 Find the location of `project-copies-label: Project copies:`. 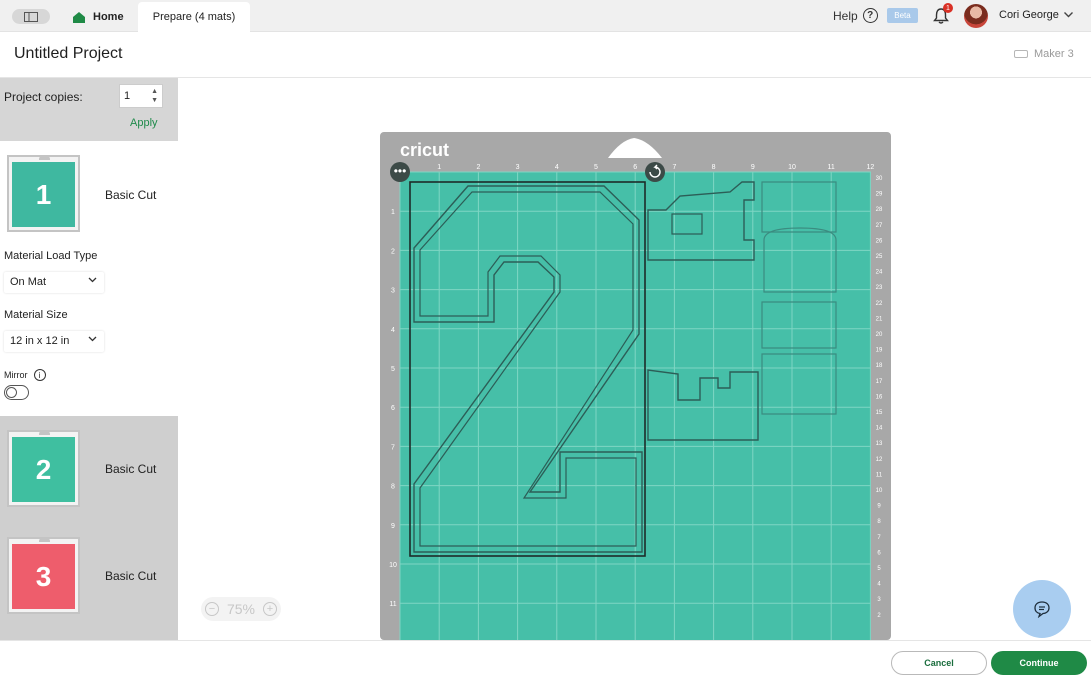

project-copies-label: Project copies: is located at coordinates (43, 97).